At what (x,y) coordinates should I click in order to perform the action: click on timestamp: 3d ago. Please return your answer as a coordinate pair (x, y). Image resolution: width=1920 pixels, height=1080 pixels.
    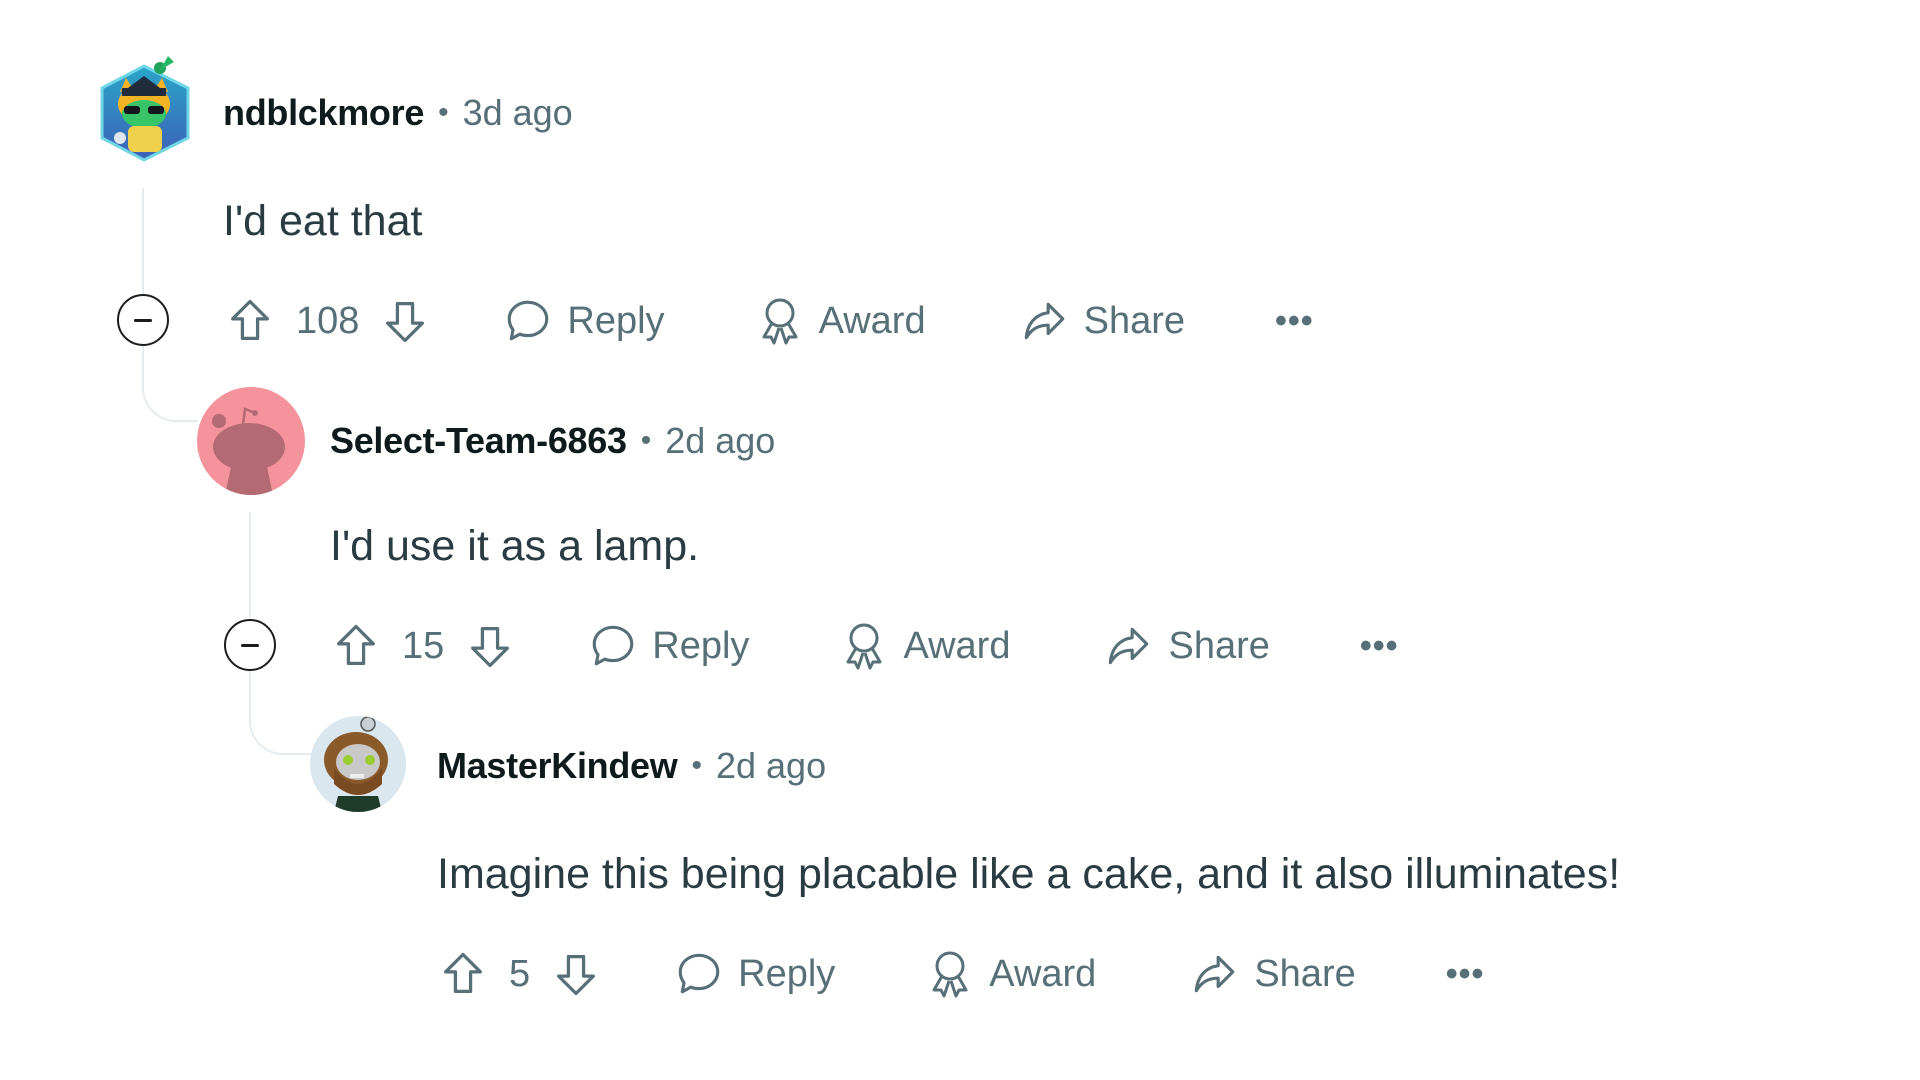
    Looking at the image, I should click on (518, 113).